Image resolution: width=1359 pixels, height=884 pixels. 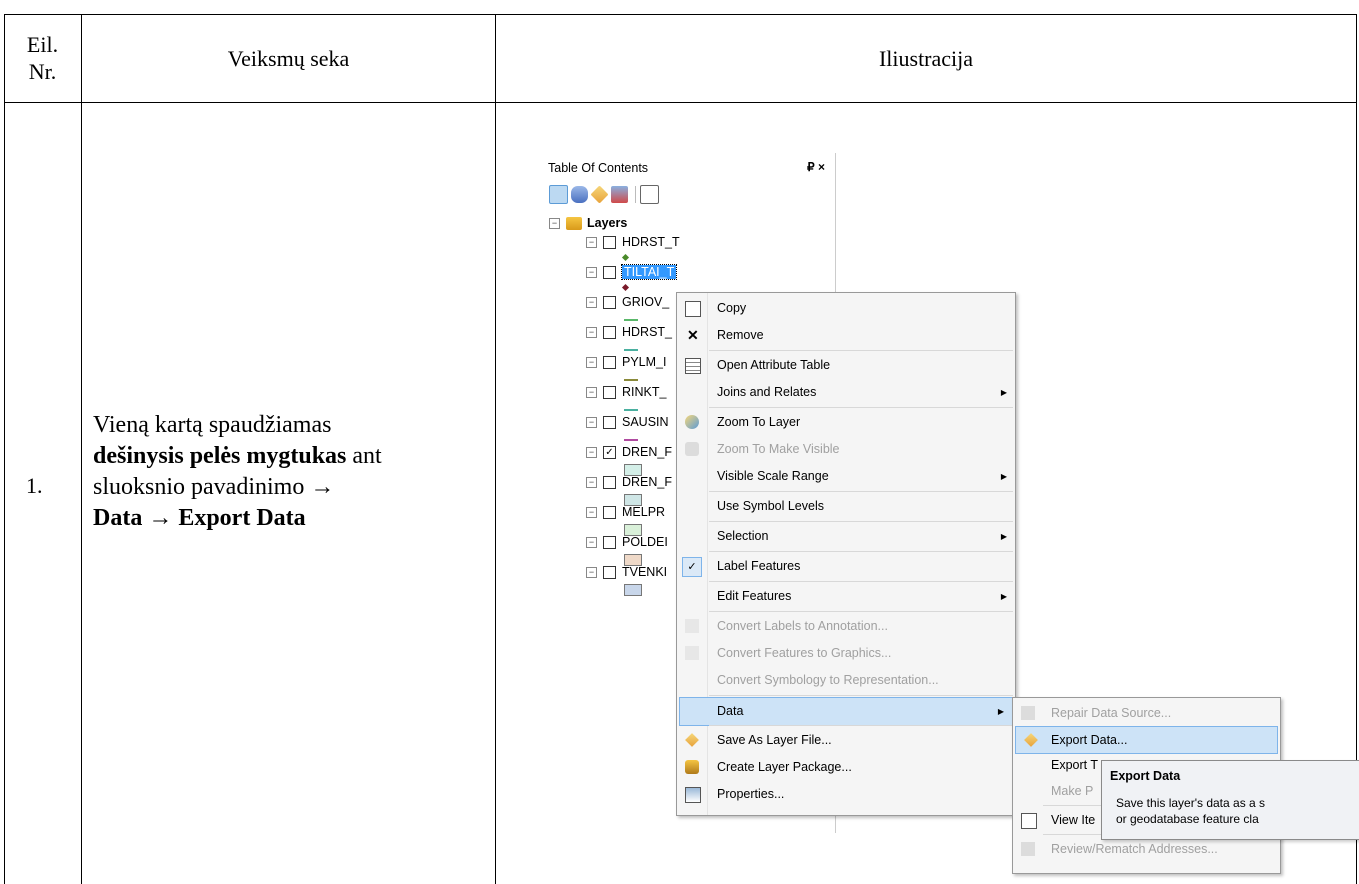 What do you see at coordinates (680, 102) in the screenshot?
I see `table-header-divider` at bounding box center [680, 102].